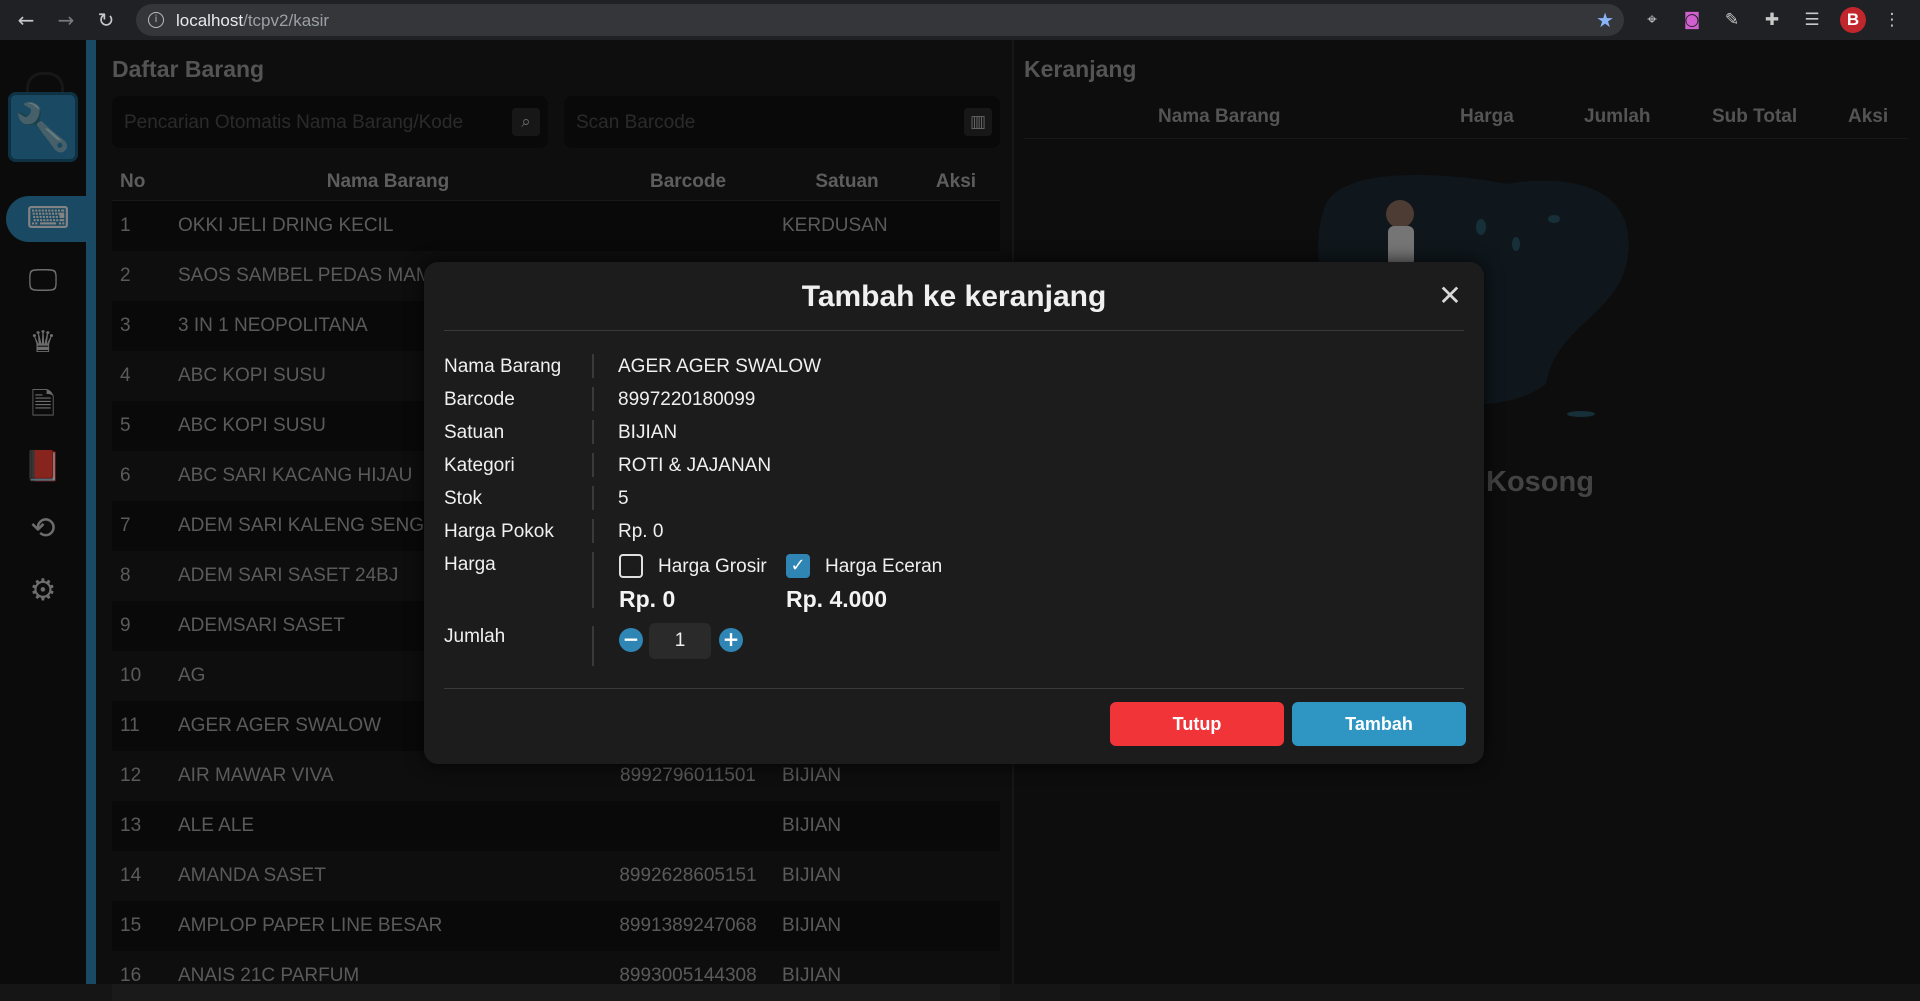 This screenshot has height=1001, width=1920. Describe the element at coordinates (944, 646) in the screenshot. I see `qty-row: Jumlah` at that location.